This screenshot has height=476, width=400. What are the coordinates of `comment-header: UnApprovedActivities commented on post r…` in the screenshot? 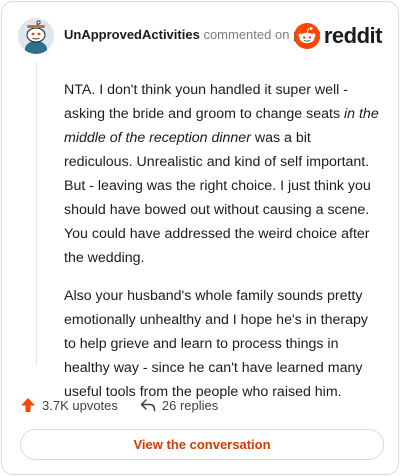 It's located at (200, 36).